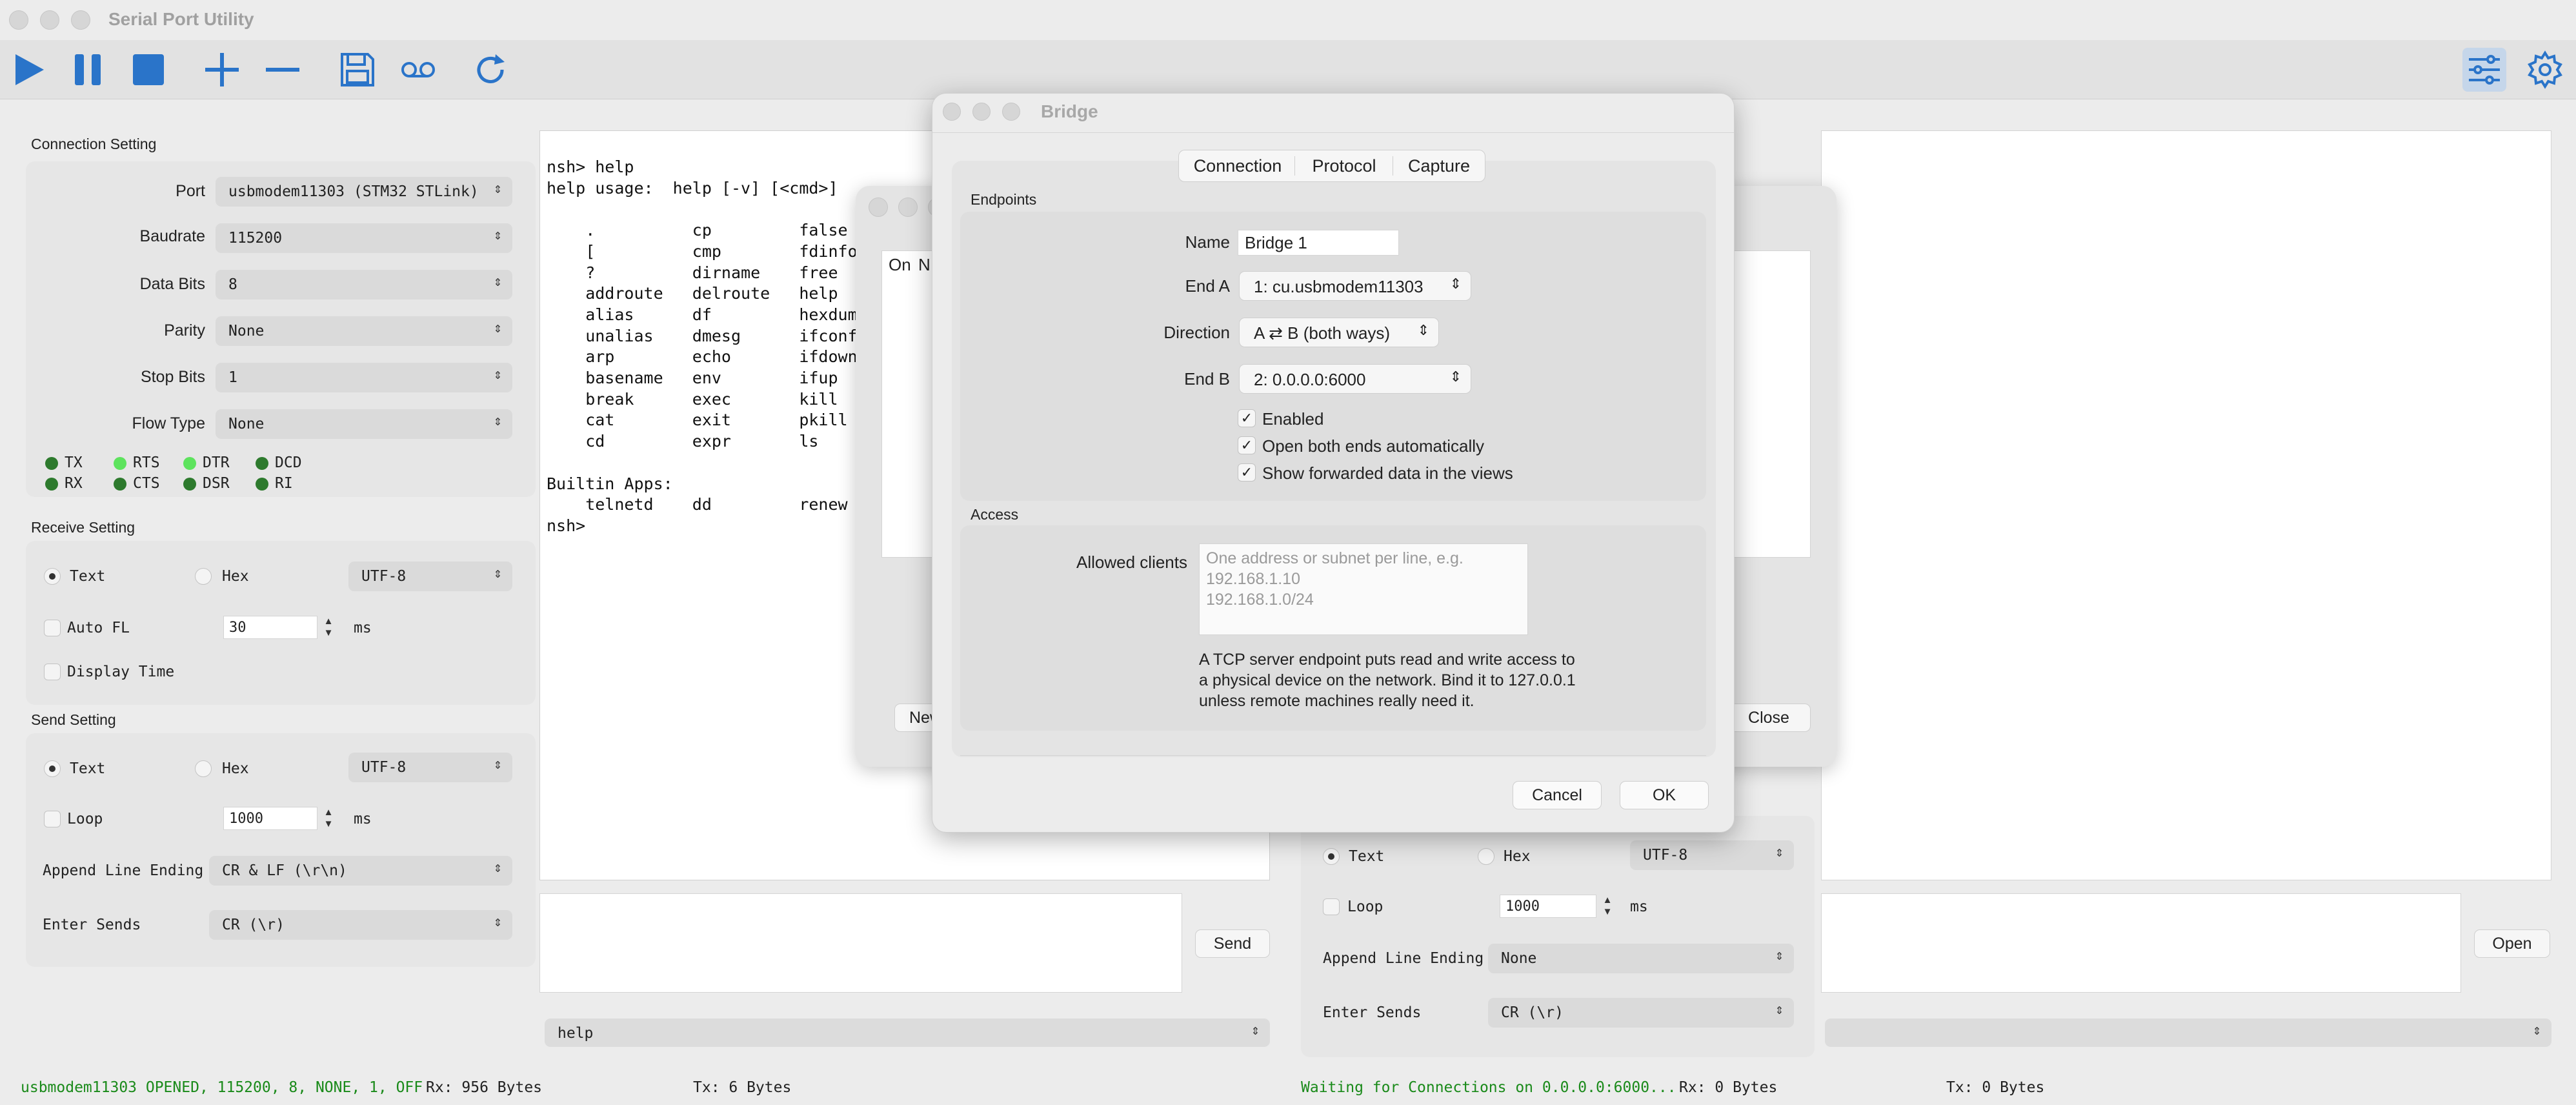 Image resolution: width=2576 pixels, height=1105 pixels. Describe the element at coordinates (1373, 446) in the screenshot. I see `open-both-label: Open both ends automatically` at that location.